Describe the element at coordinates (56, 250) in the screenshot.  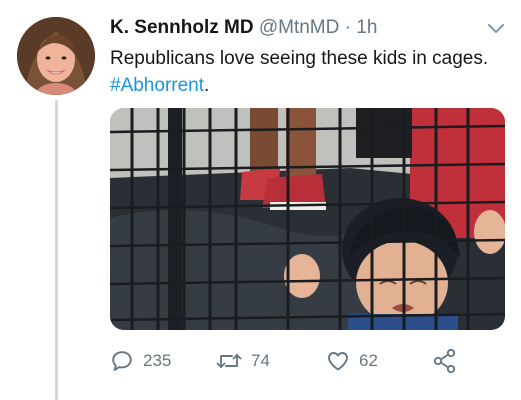
I see `thread-line` at that location.